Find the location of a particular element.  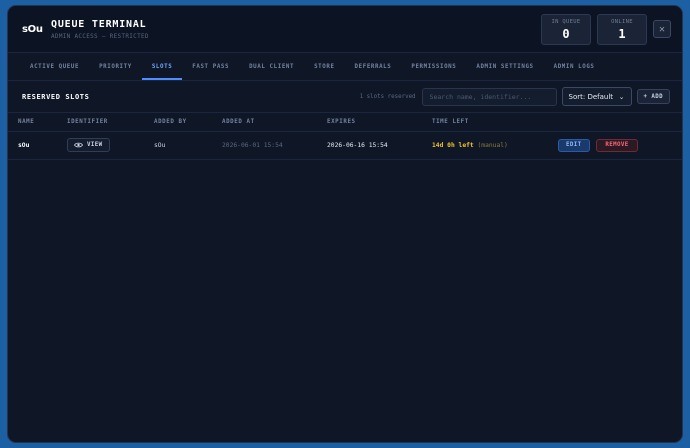

column-header-added-at: ADDED AT is located at coordinates (274, 122).